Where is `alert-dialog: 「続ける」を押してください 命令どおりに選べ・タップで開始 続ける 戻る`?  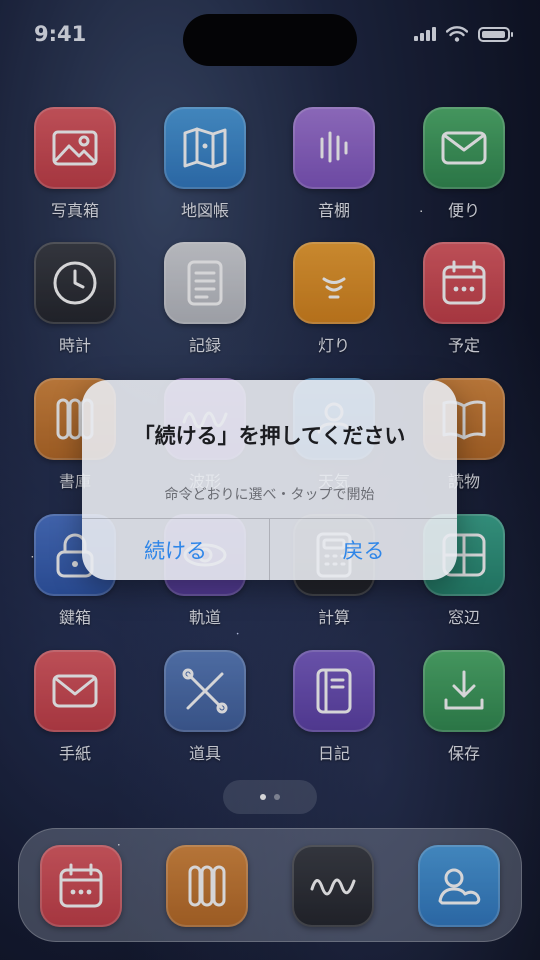
alert-dialog: 「続ける」を押してください 命令どおりに選べ・タップで開始 続ける 戻る is located at coordinates (269, 480).